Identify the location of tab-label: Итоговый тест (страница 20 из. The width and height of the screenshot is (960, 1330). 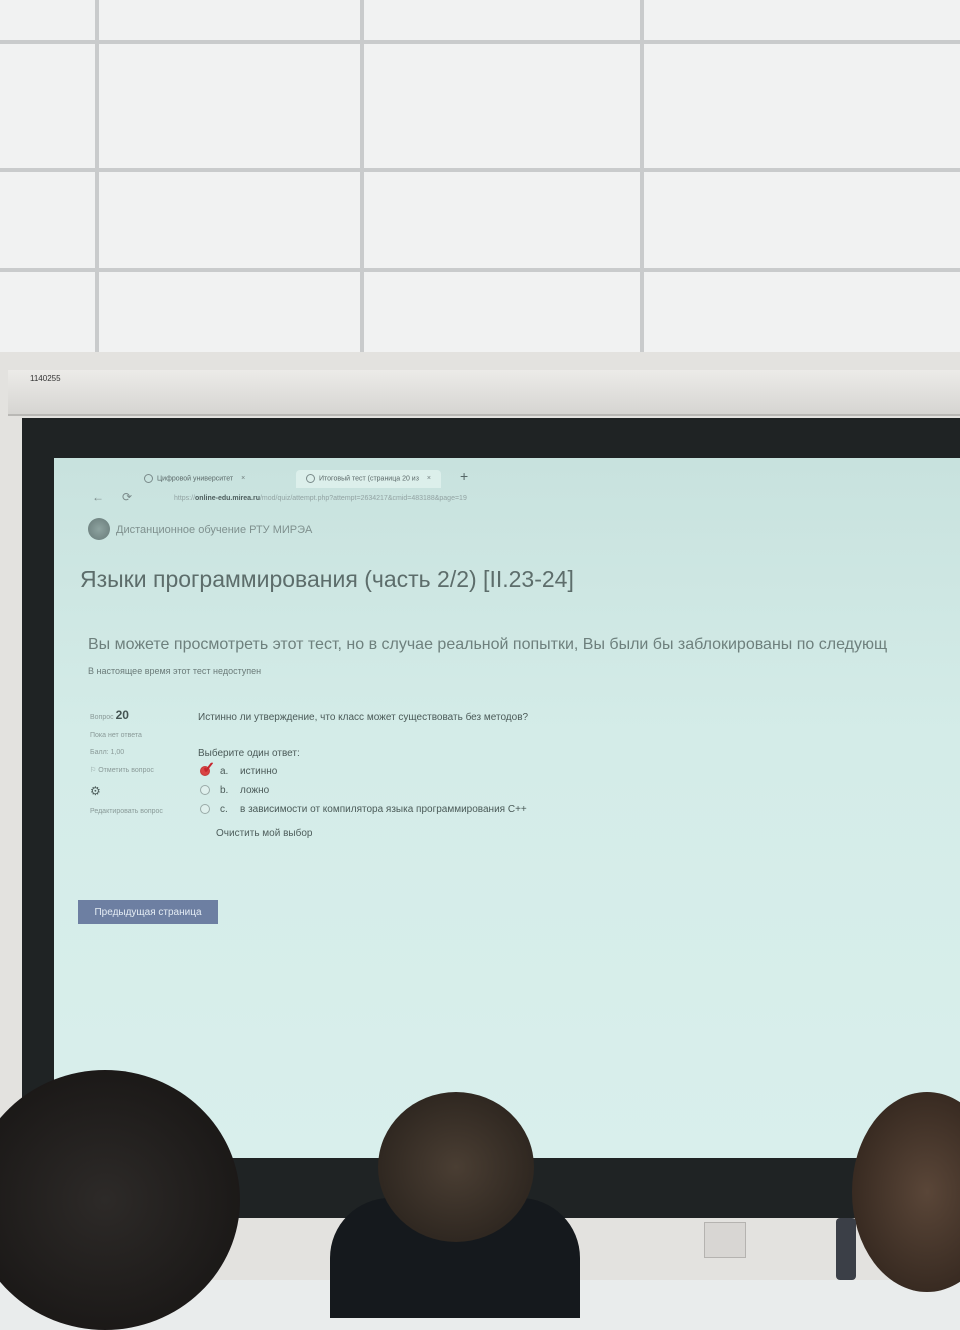
(369, 479).